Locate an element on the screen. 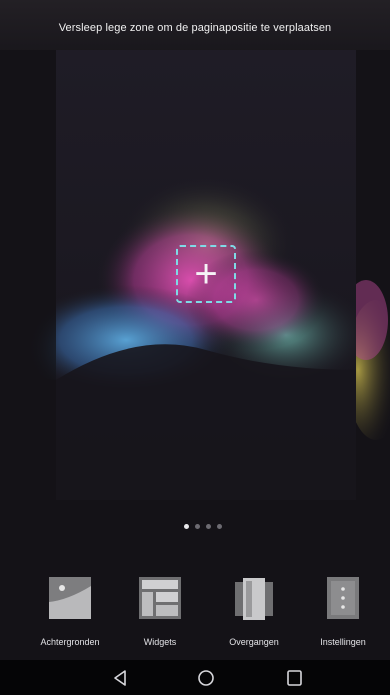  home-icon is located at coordinates (206, 678).